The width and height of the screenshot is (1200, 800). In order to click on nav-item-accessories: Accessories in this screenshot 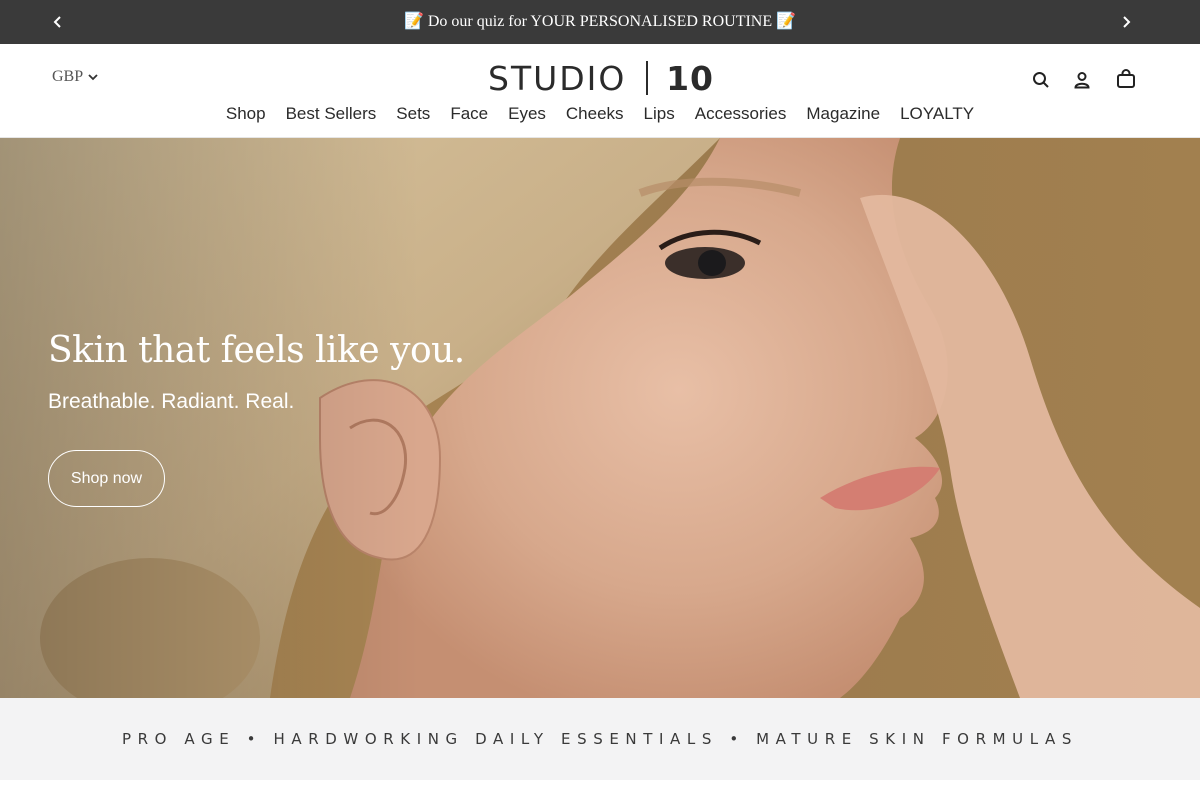, I will do `click(741, 114)`.